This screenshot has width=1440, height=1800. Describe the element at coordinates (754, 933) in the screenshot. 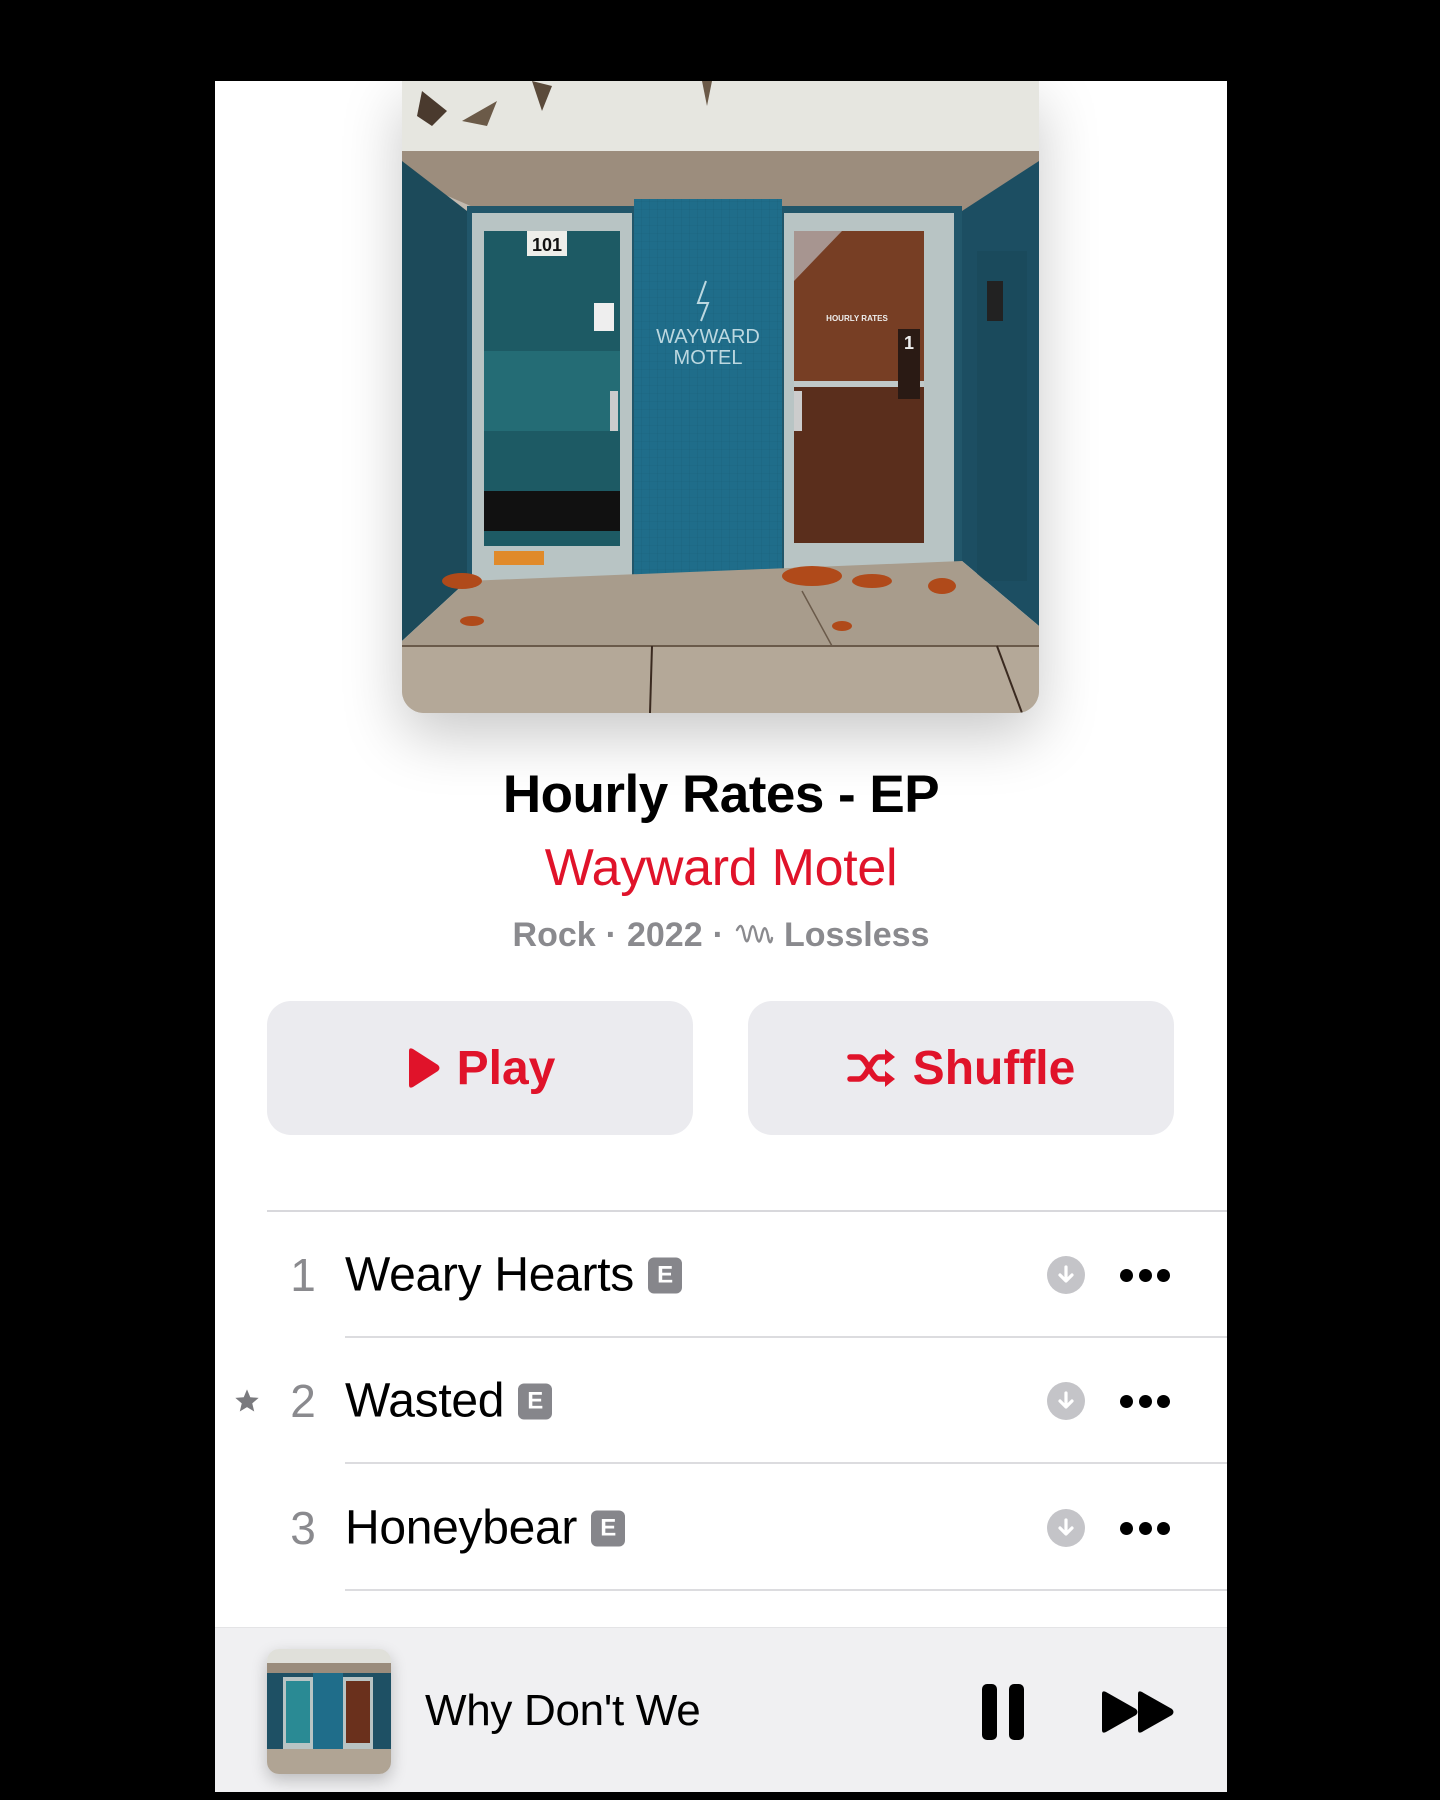

I see `lossless-icon` at that location.